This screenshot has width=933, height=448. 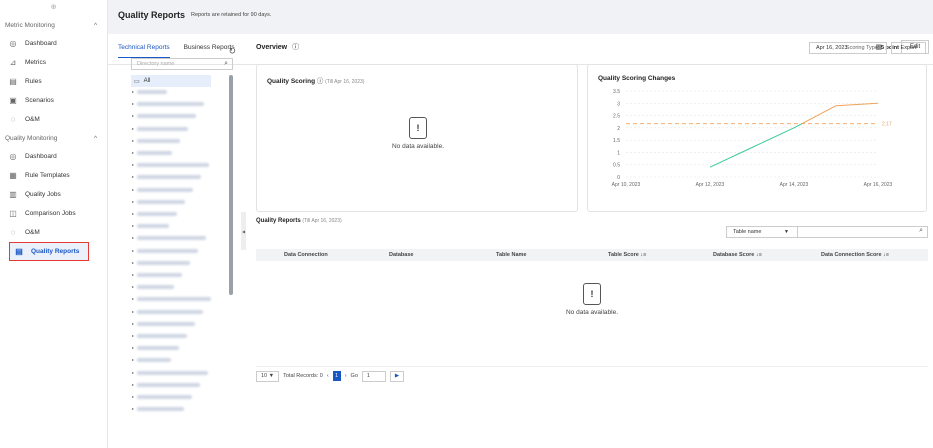 I want to click on overview-title-text: Overview, so click(x=272, y=47).